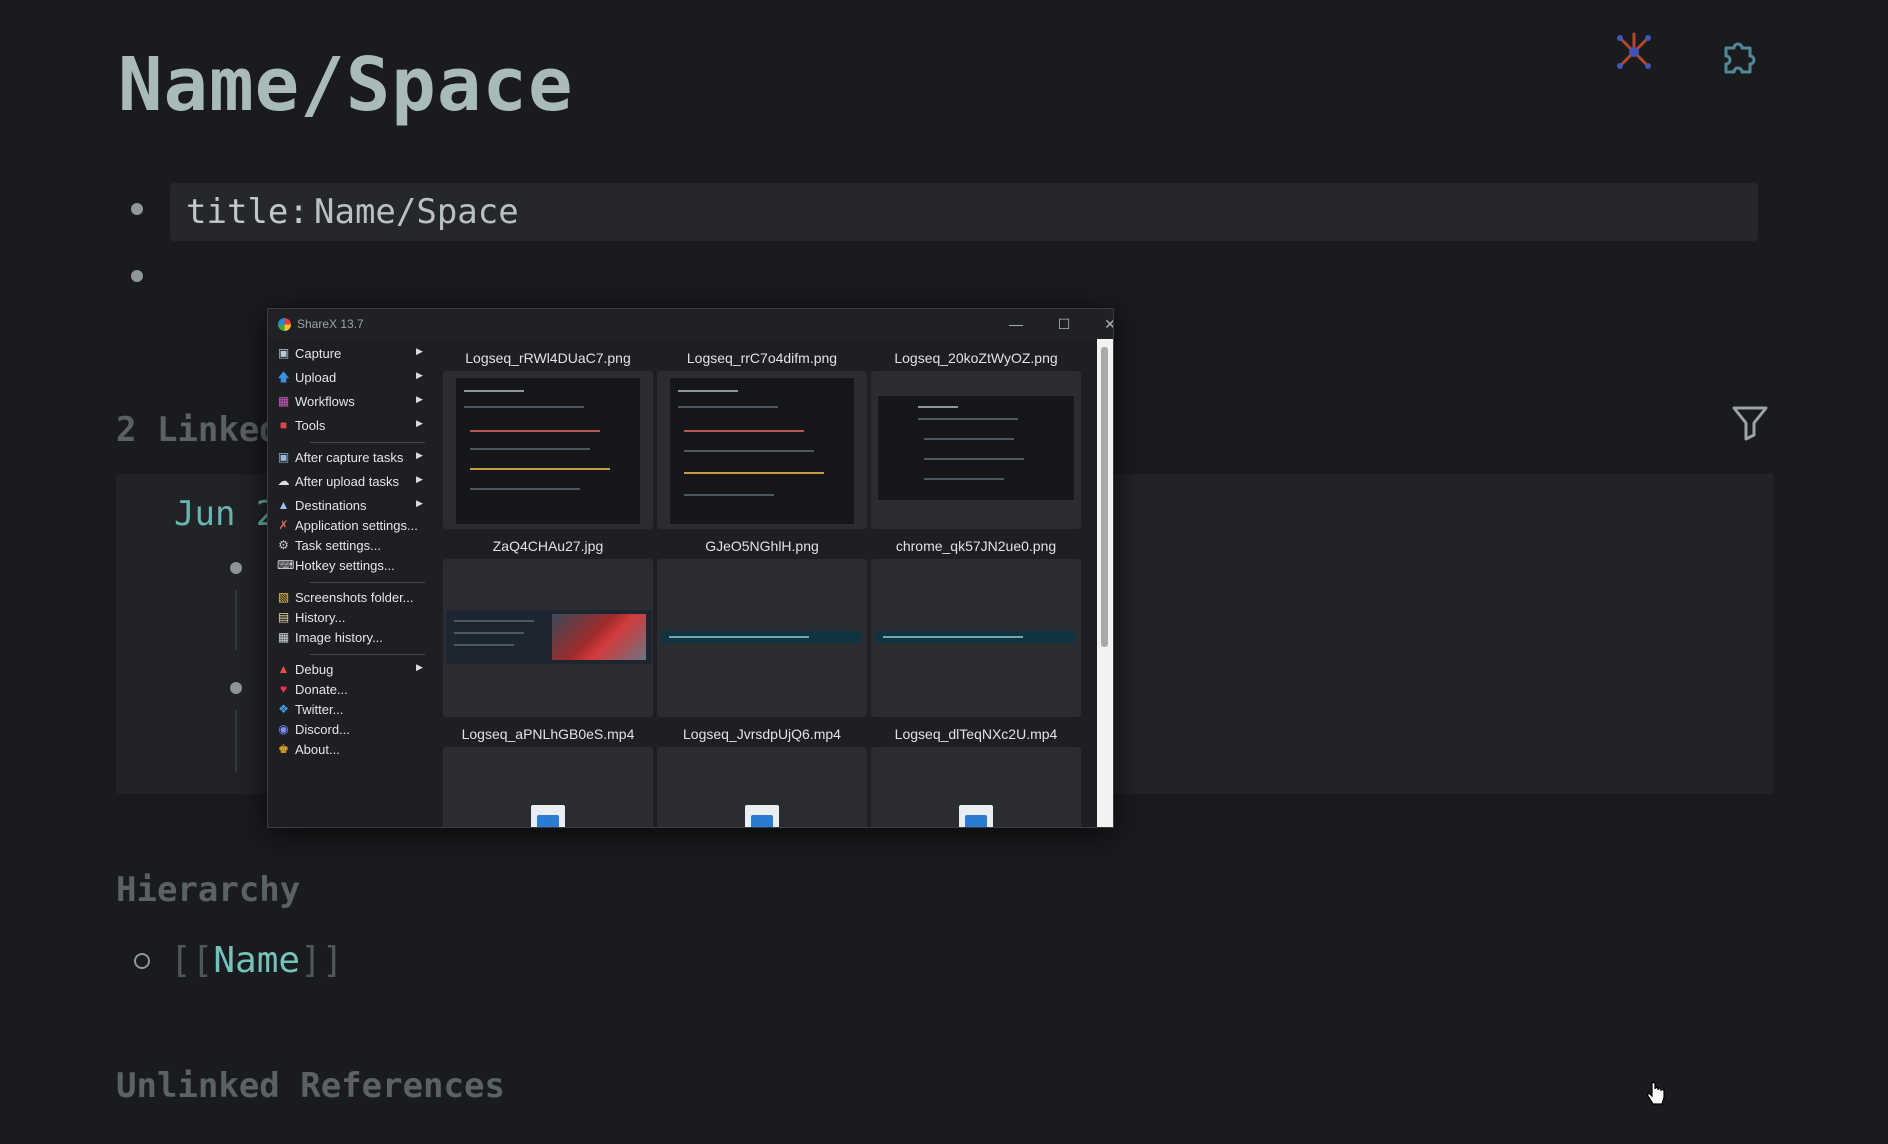  I want to click on after-capture-icon: ▣, so click(283, 457).